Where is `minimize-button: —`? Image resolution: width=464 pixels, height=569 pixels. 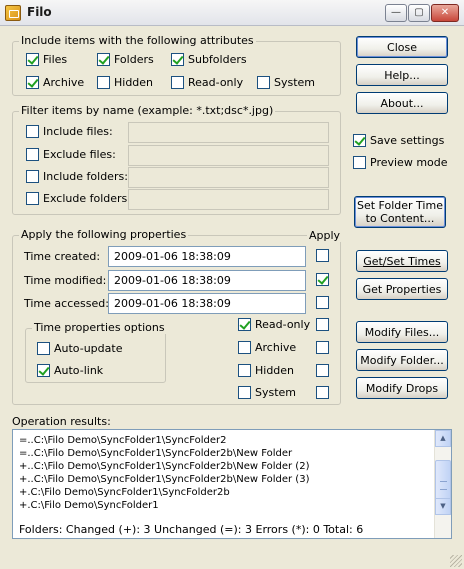
minimize-button: — is located at coordinates (396, 13).